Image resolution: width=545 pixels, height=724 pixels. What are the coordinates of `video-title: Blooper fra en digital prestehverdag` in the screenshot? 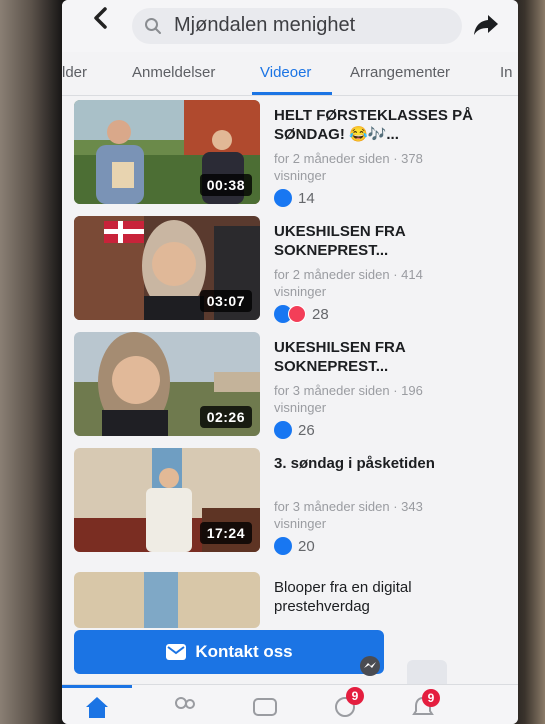 It's located at (388, 597).